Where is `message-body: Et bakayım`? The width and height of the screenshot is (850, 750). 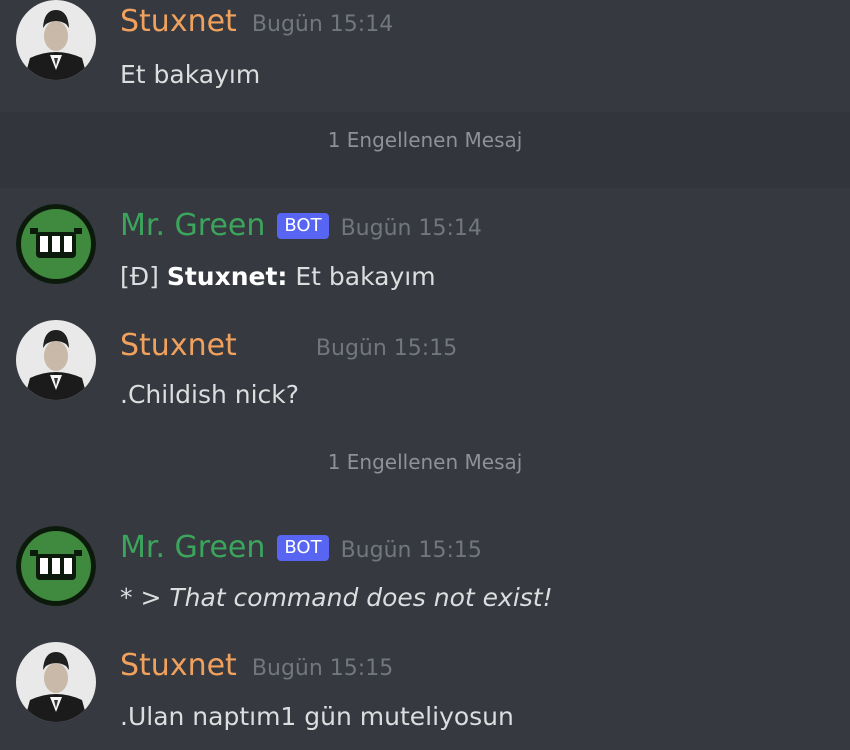
message-body: Et bakayım is located at coordinates (365, 276).